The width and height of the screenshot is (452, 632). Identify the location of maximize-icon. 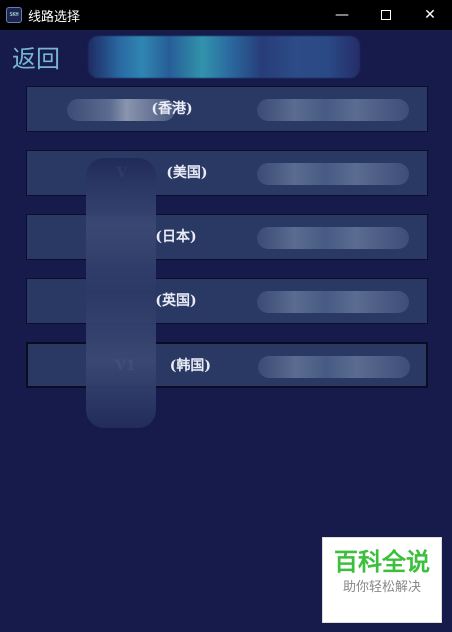
(386, 15).